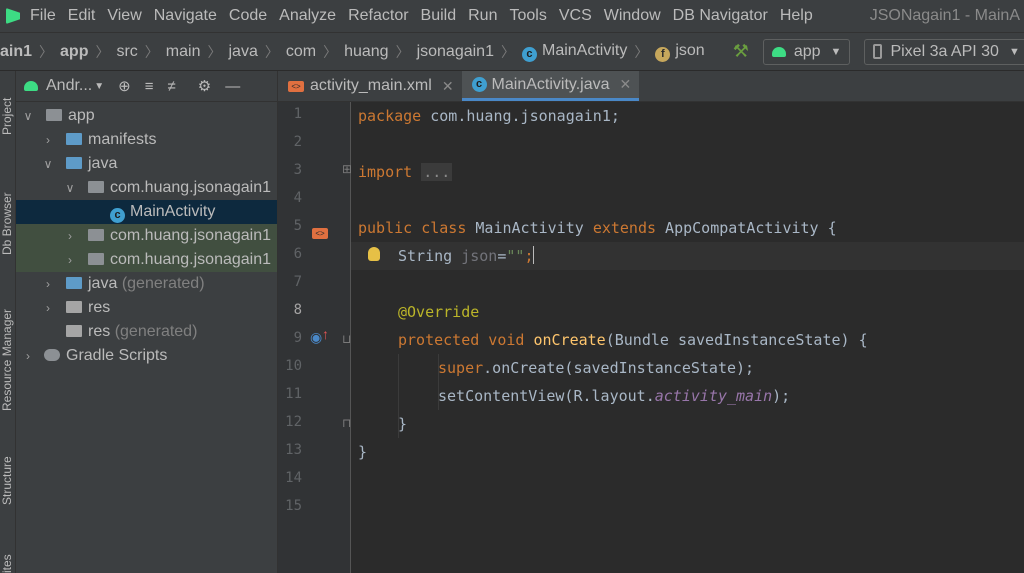 The height and width of the screenshot is (573, 1024). I want to click on breadcrumb-field: f json, so click(680, 52).